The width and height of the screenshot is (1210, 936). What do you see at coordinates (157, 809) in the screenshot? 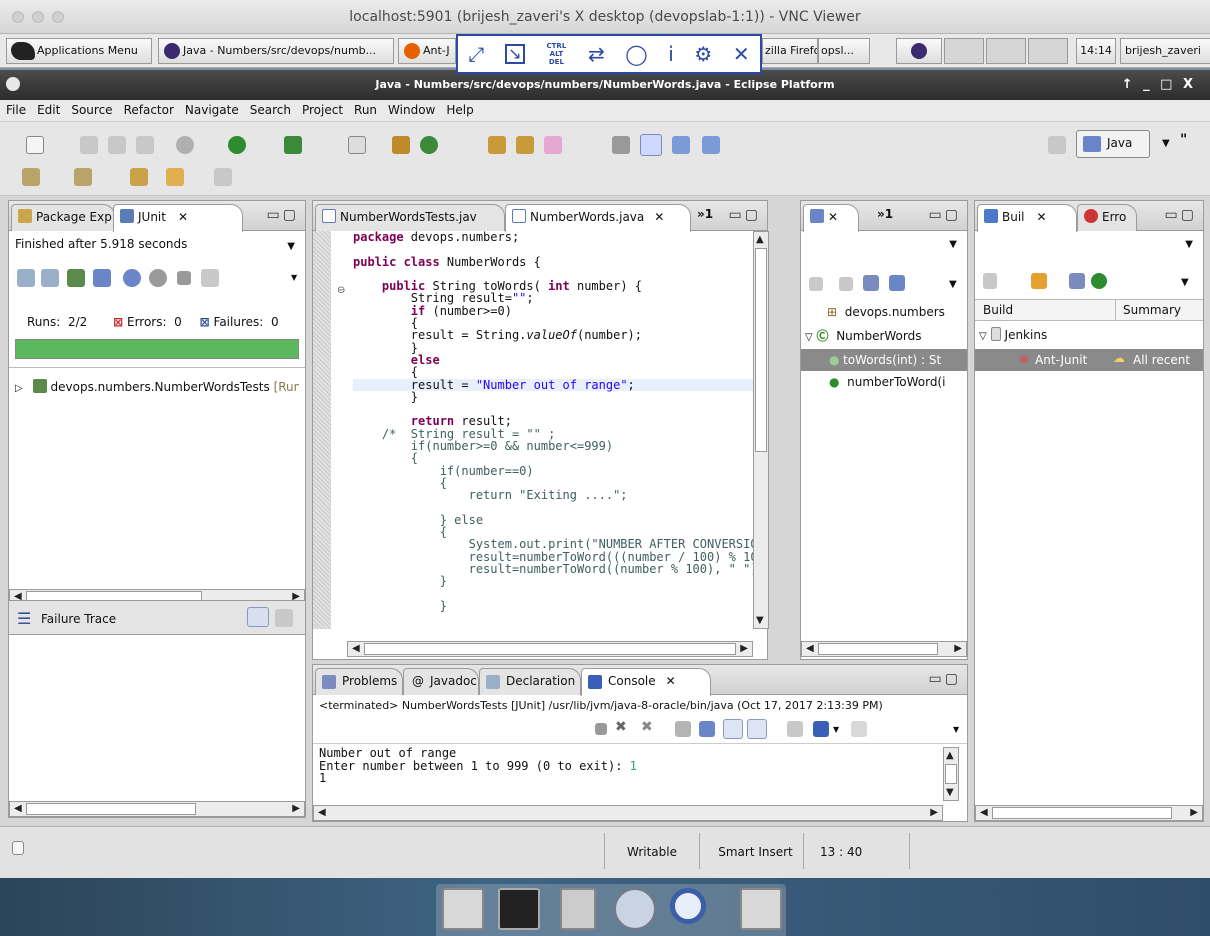
I see `failure-trace-scrollbar: ◀ ▶` at bounding box center [157, 809].